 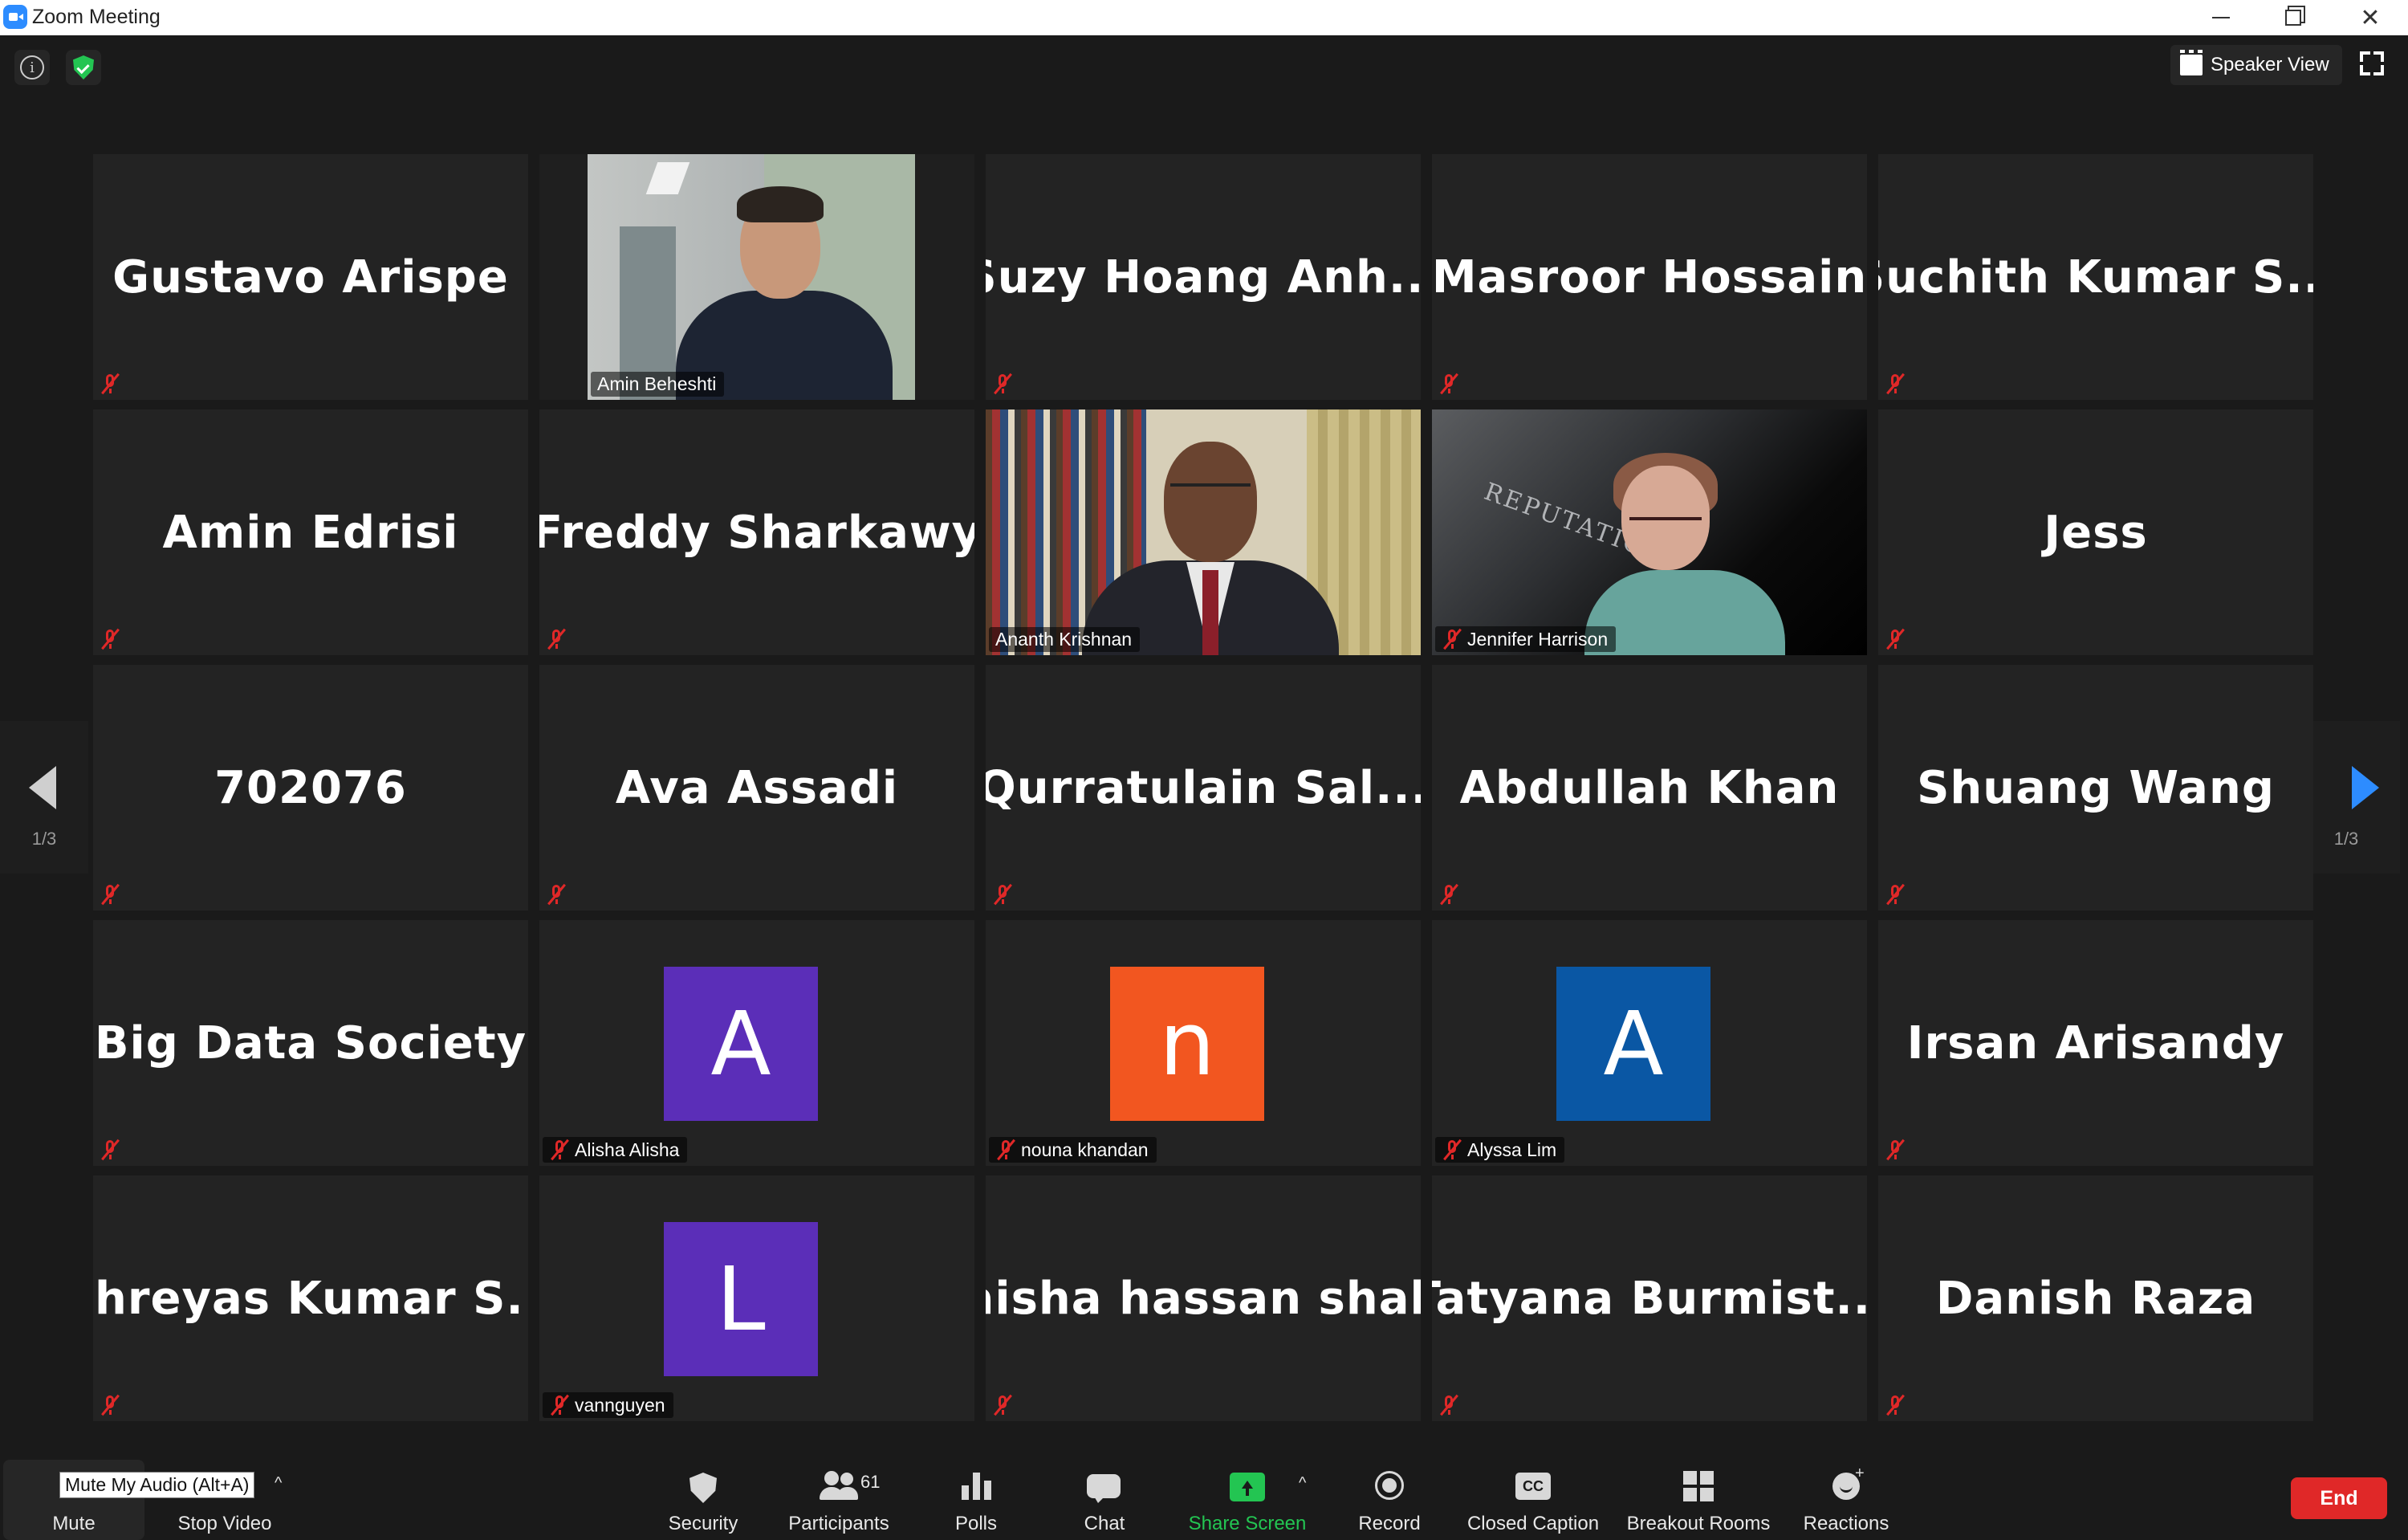 What do you see at coordinates (42, 787) in the screenshot?
I see `arrow-left-icon` at bounding box center [42, 787].